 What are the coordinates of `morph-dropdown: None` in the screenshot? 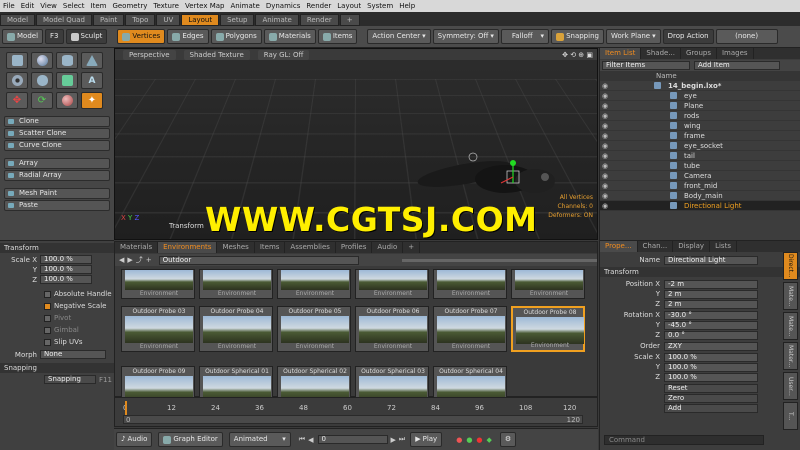 It's located at (73, 354).